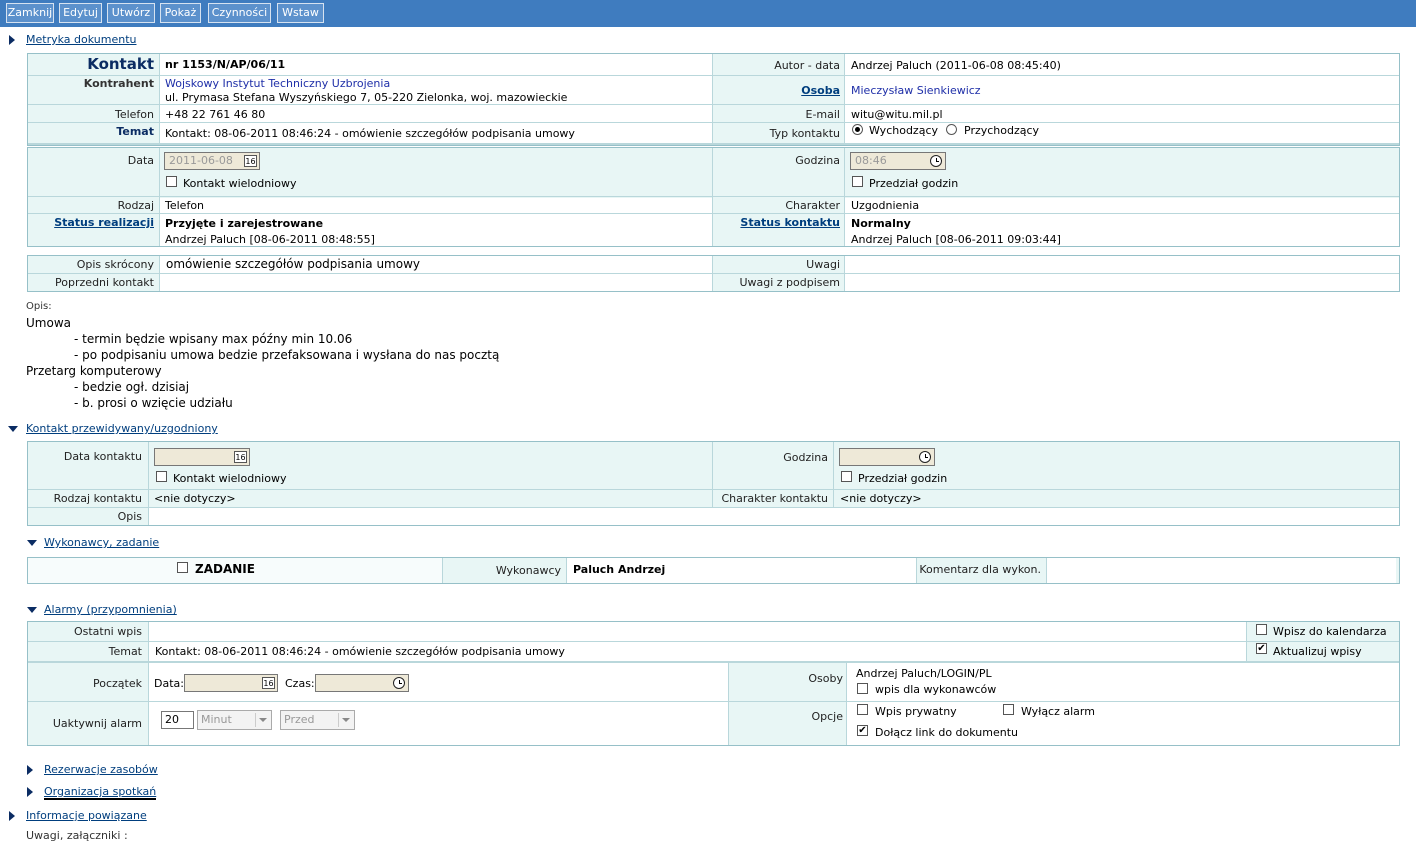 The image size is (1416, 858). Describe the element at coordinates (195, 498) in the screenshot. I see `rodzaj-kontaktu-value: <nie dotyczy>` at that location.